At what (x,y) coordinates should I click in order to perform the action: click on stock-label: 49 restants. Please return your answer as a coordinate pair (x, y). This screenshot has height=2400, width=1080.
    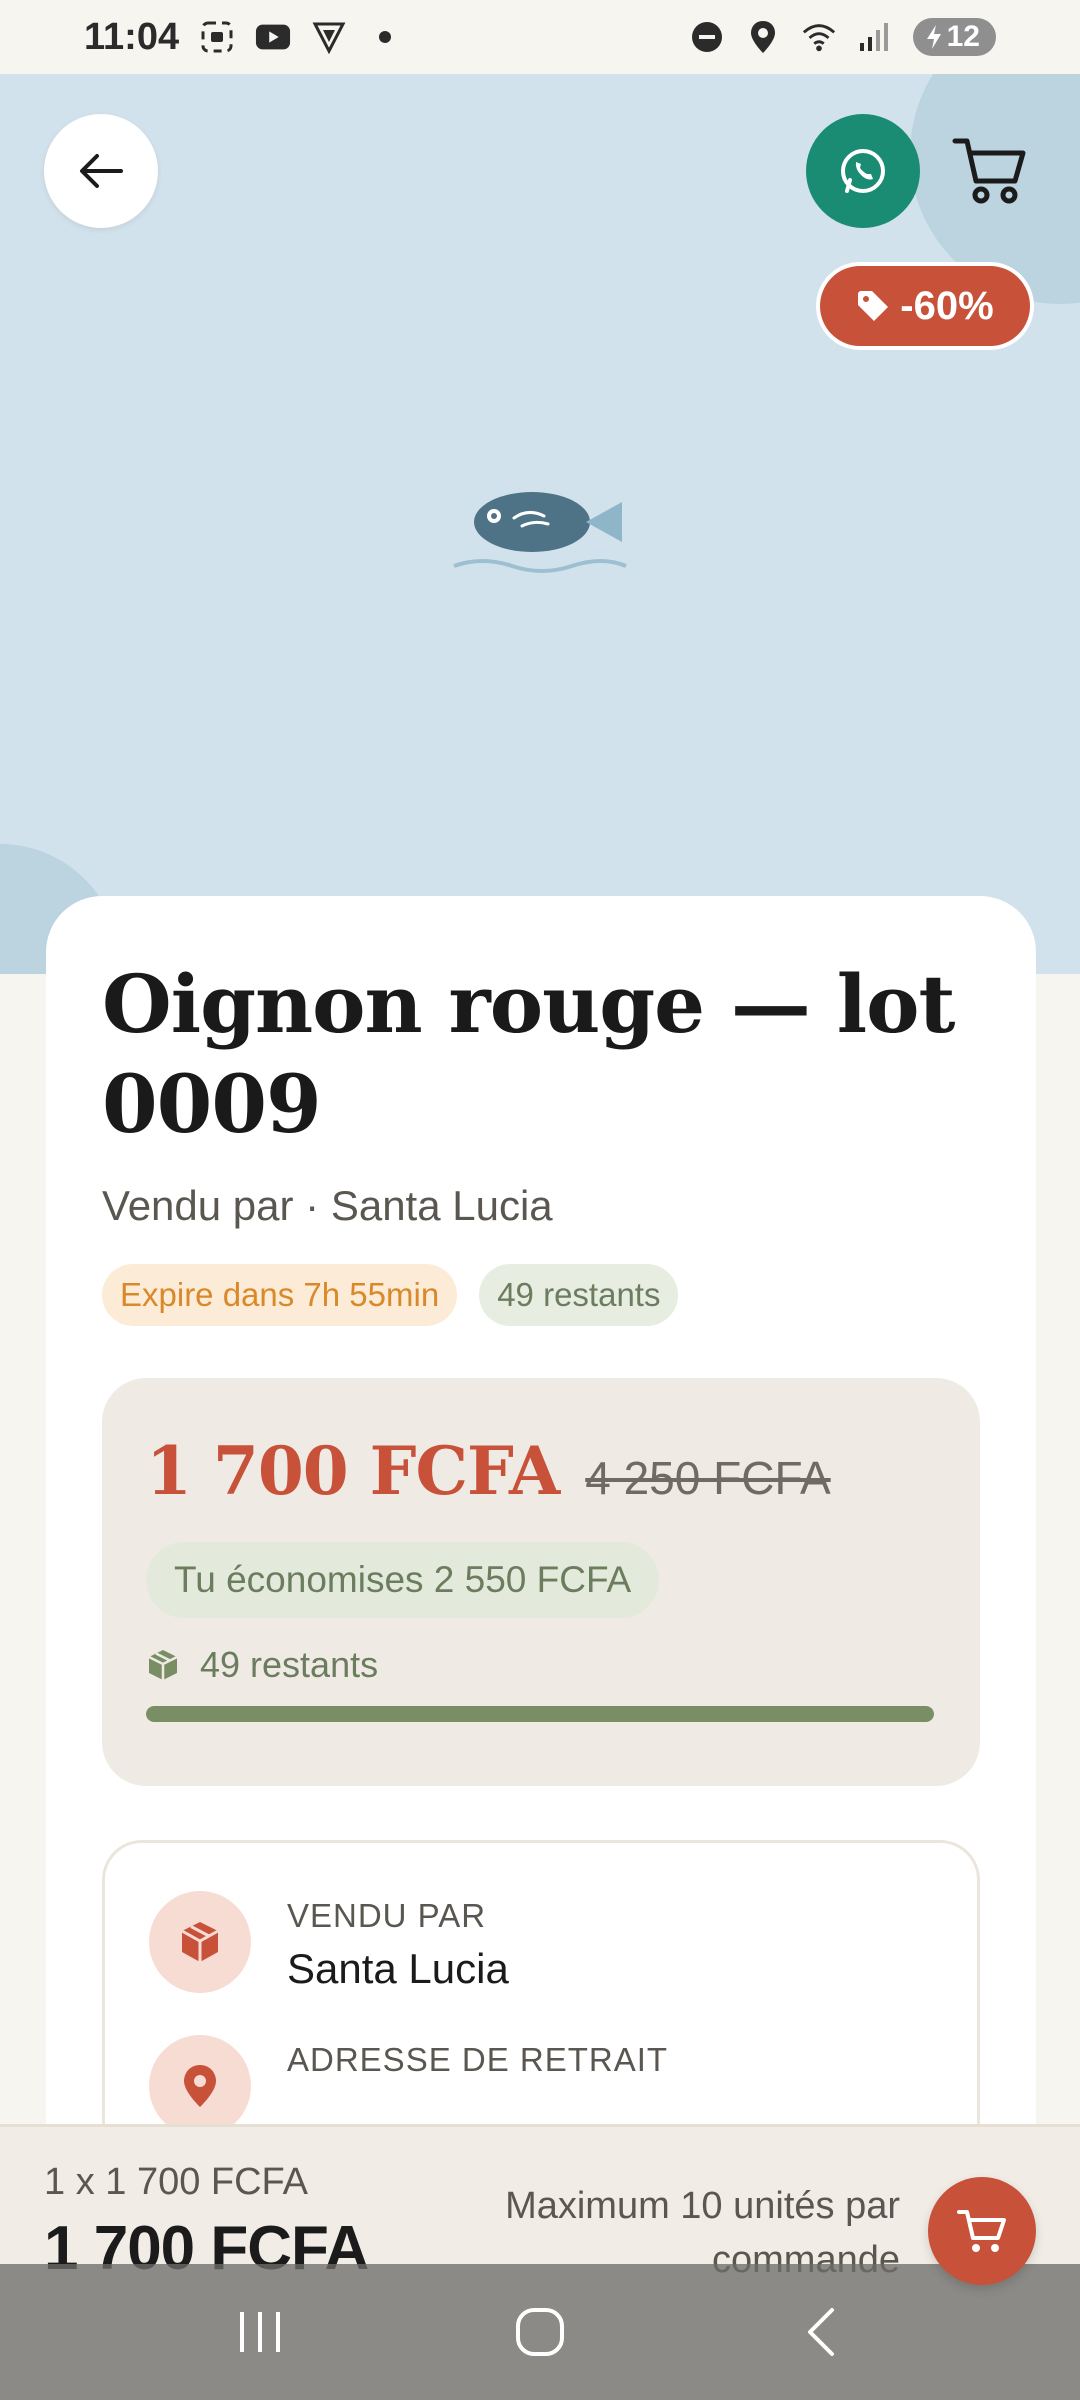
    Looking at the image, I should click on (289, 1664).